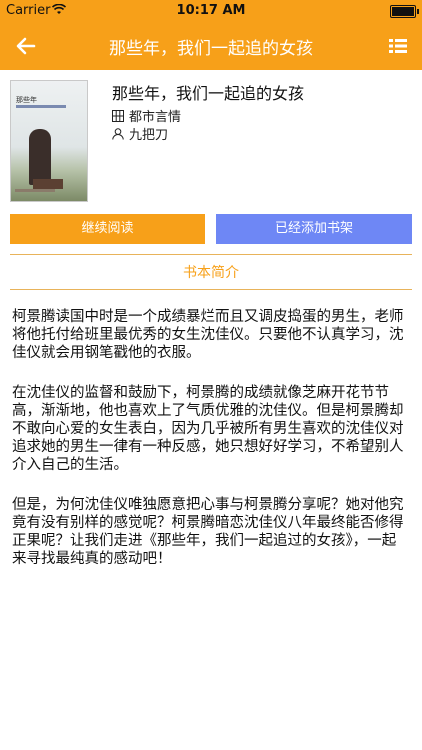 The height and width of the screenshot is (750, 422). What do you see at coordinates (155, 117) in the screenshot?
I see `genre-label: 都市言情` at bounding box center [155, 117].